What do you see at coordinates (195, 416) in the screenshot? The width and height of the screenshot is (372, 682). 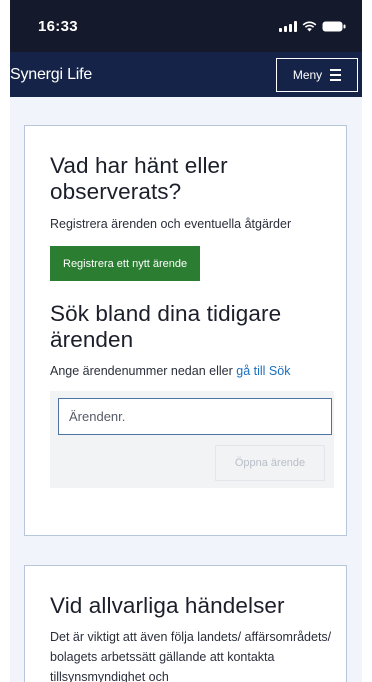 I see `case-number-input` at bounding box center [195, 416].